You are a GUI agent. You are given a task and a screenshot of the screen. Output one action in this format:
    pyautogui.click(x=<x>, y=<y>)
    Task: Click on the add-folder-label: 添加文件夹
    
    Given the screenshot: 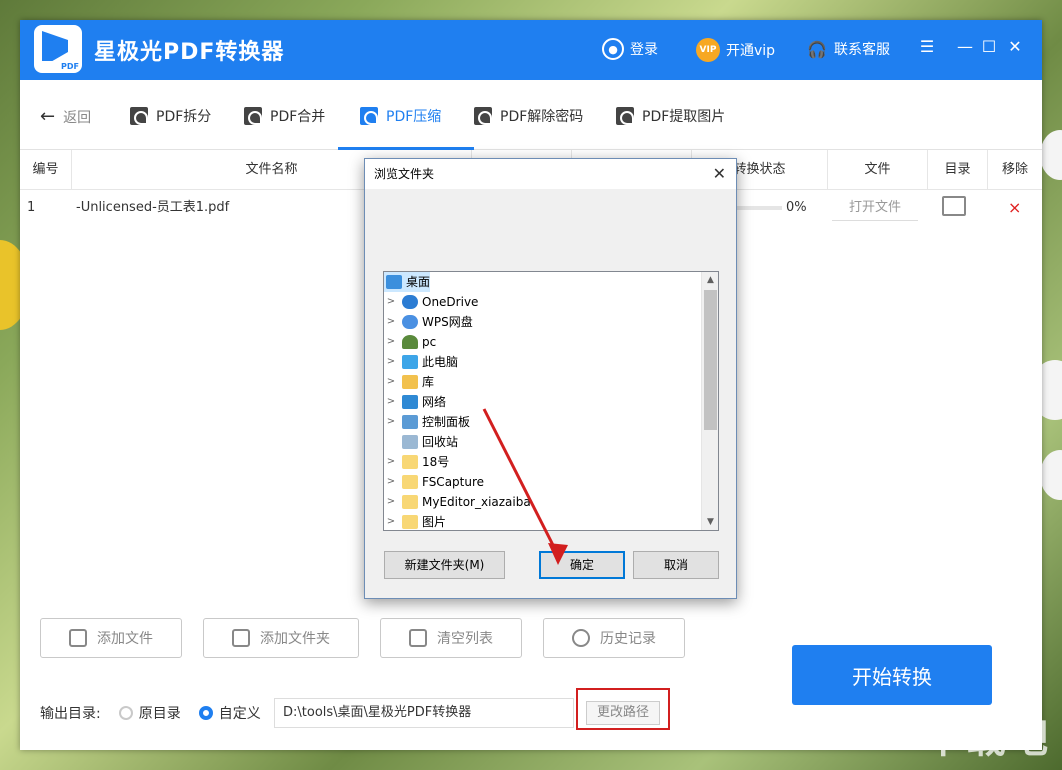 What is the action you would take?
    pyautogui.click(x=295, y=639)
    